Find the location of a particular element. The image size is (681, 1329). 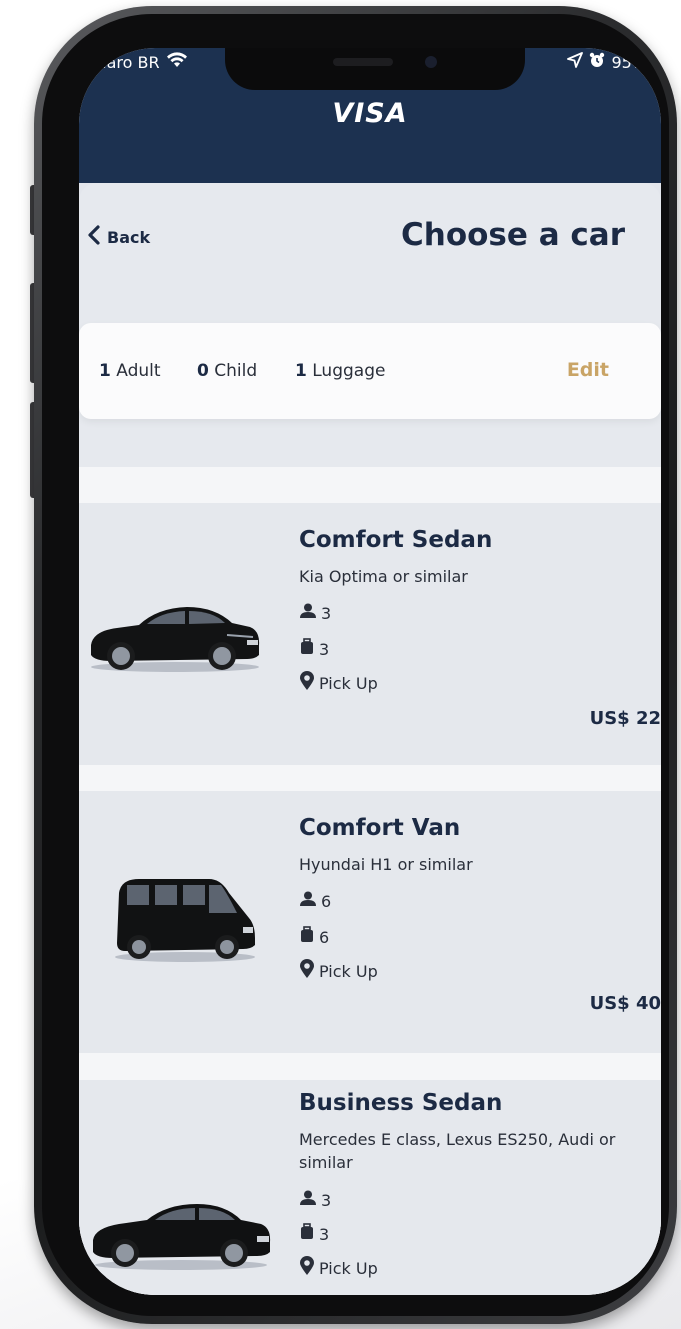

children-summary: 0 Child is located at coordinates (227, 371).